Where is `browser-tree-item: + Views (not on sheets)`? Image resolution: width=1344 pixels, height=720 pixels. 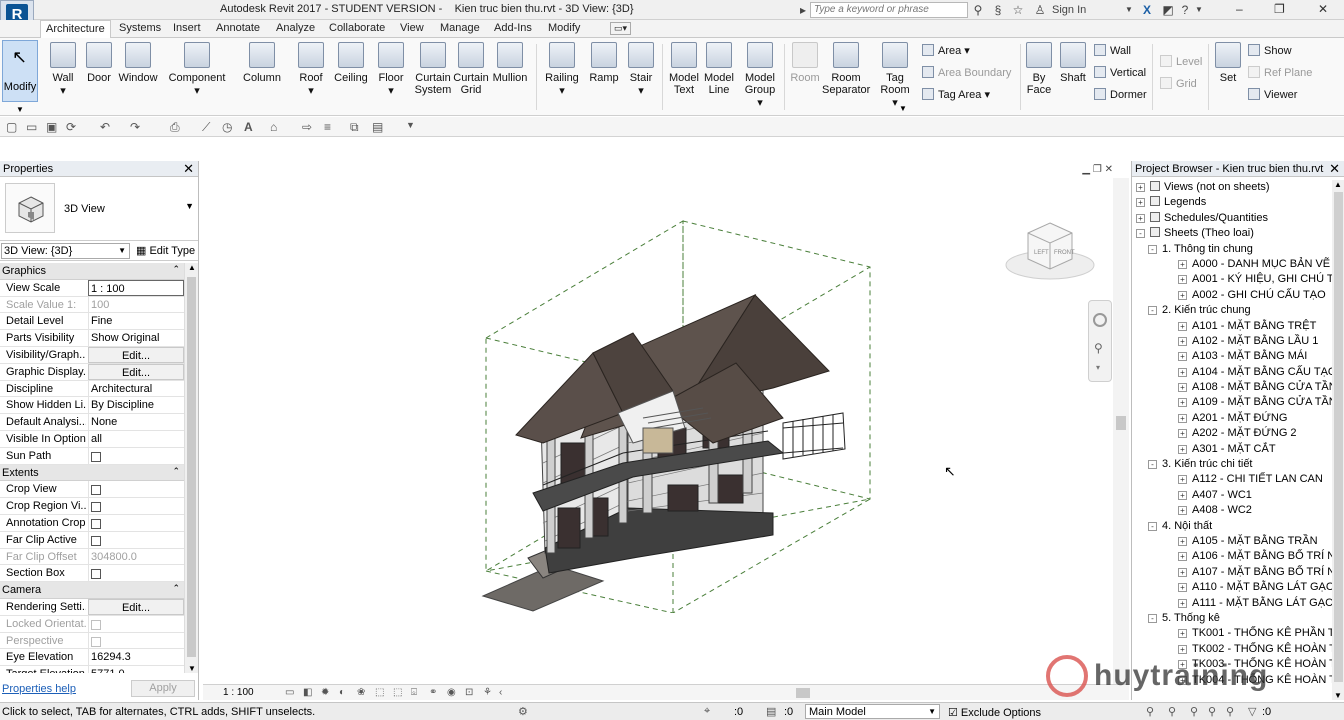
browser-tree-item: + Views (not on sheets) is located at coordinates (1232, 187).